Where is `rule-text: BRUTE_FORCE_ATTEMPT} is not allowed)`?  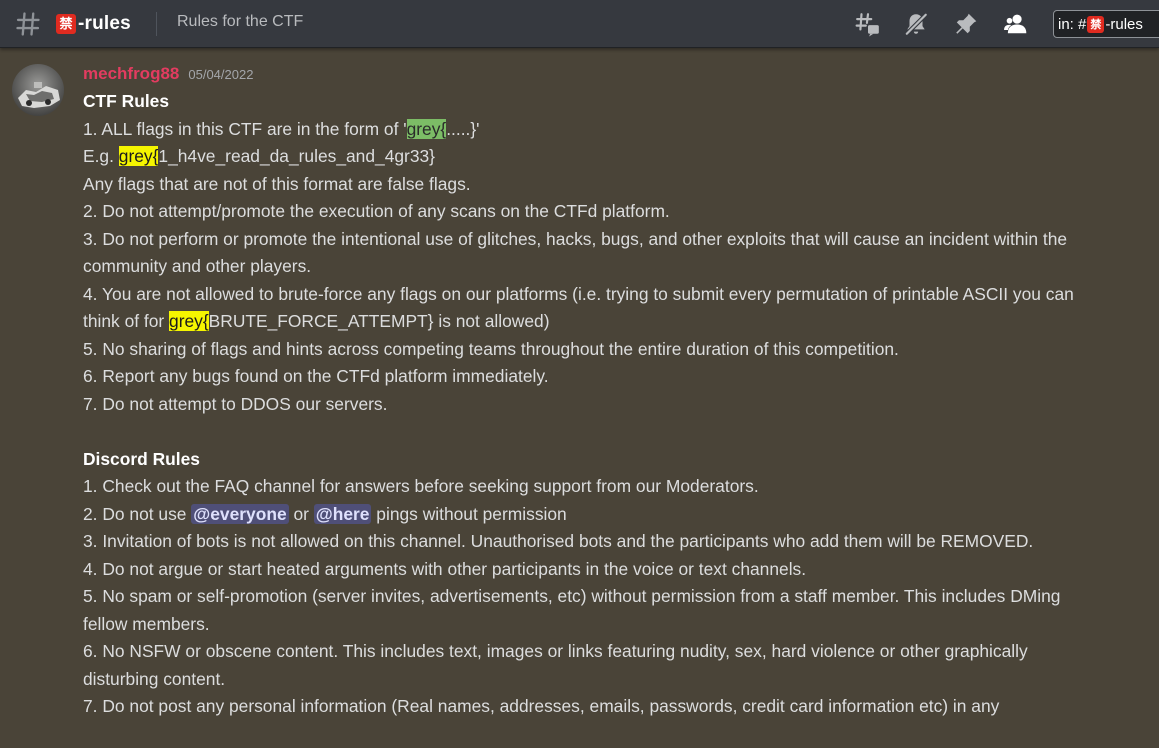
rule-text: BRUTE_FORCE_ATTEMPT} is not allowed) is located at coordinates (379, 321).